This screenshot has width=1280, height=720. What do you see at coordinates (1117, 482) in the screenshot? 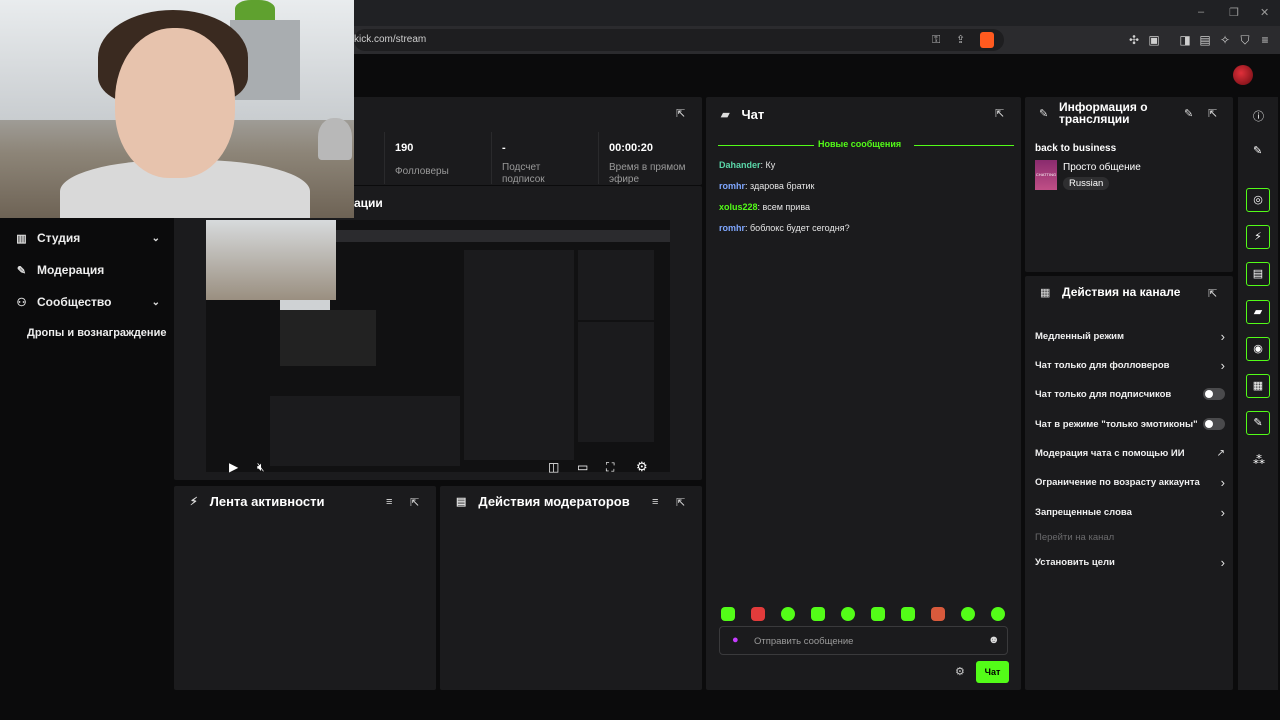
I see `action-label: Ограничение по возрасту аккаунта` at bounding box center [1117, 482].